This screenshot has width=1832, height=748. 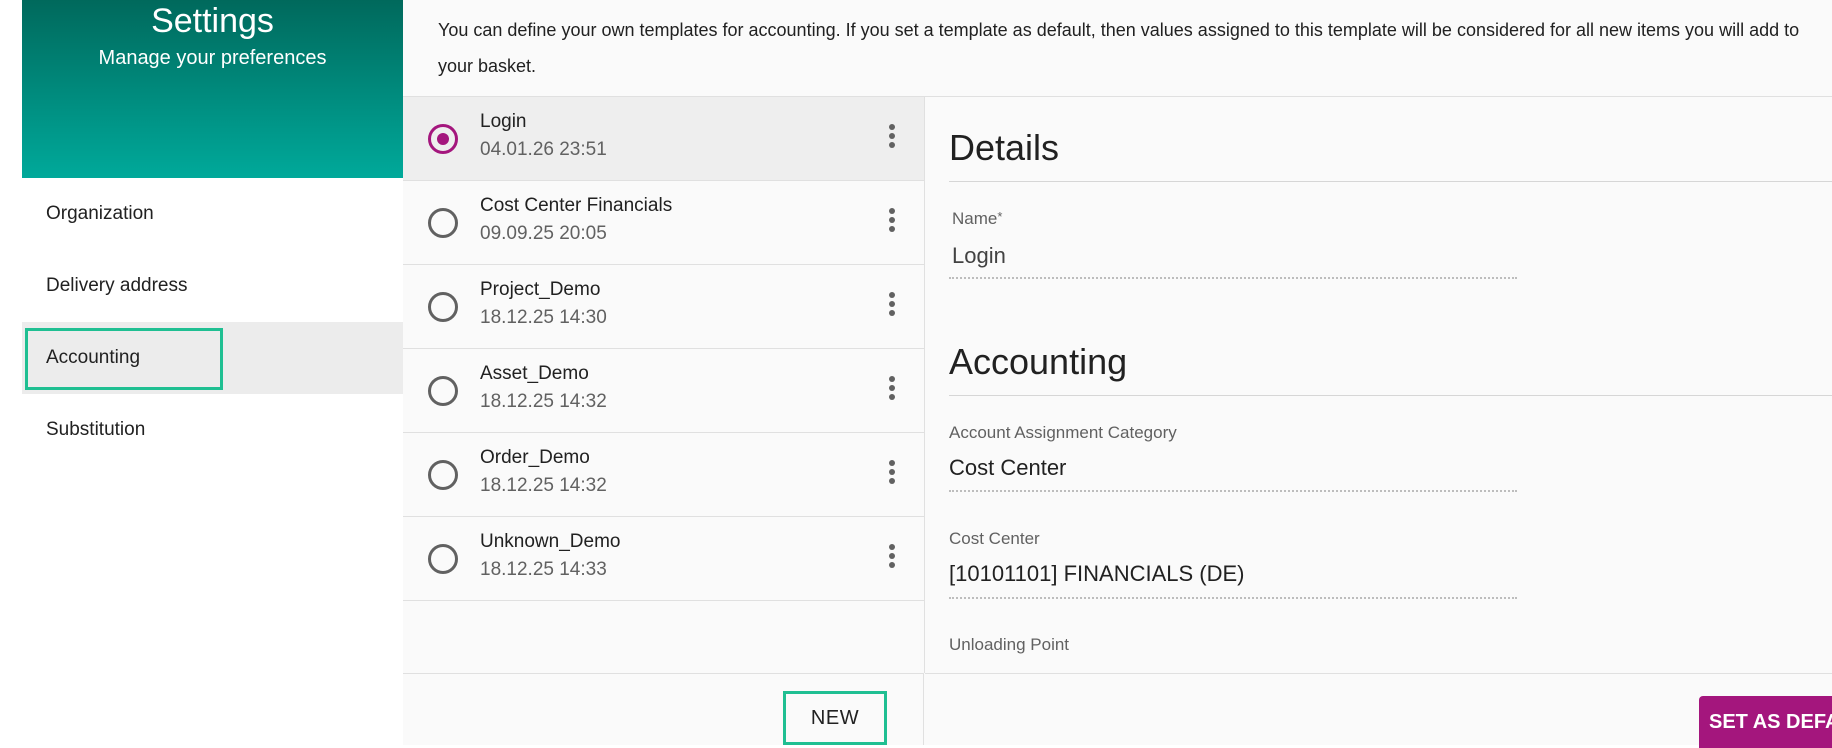 What do you see at coordinates (1765, 722) in the screenshot?
I see `set-as-default-button: SET AS DEFA` at bounding box center [1765, 722].